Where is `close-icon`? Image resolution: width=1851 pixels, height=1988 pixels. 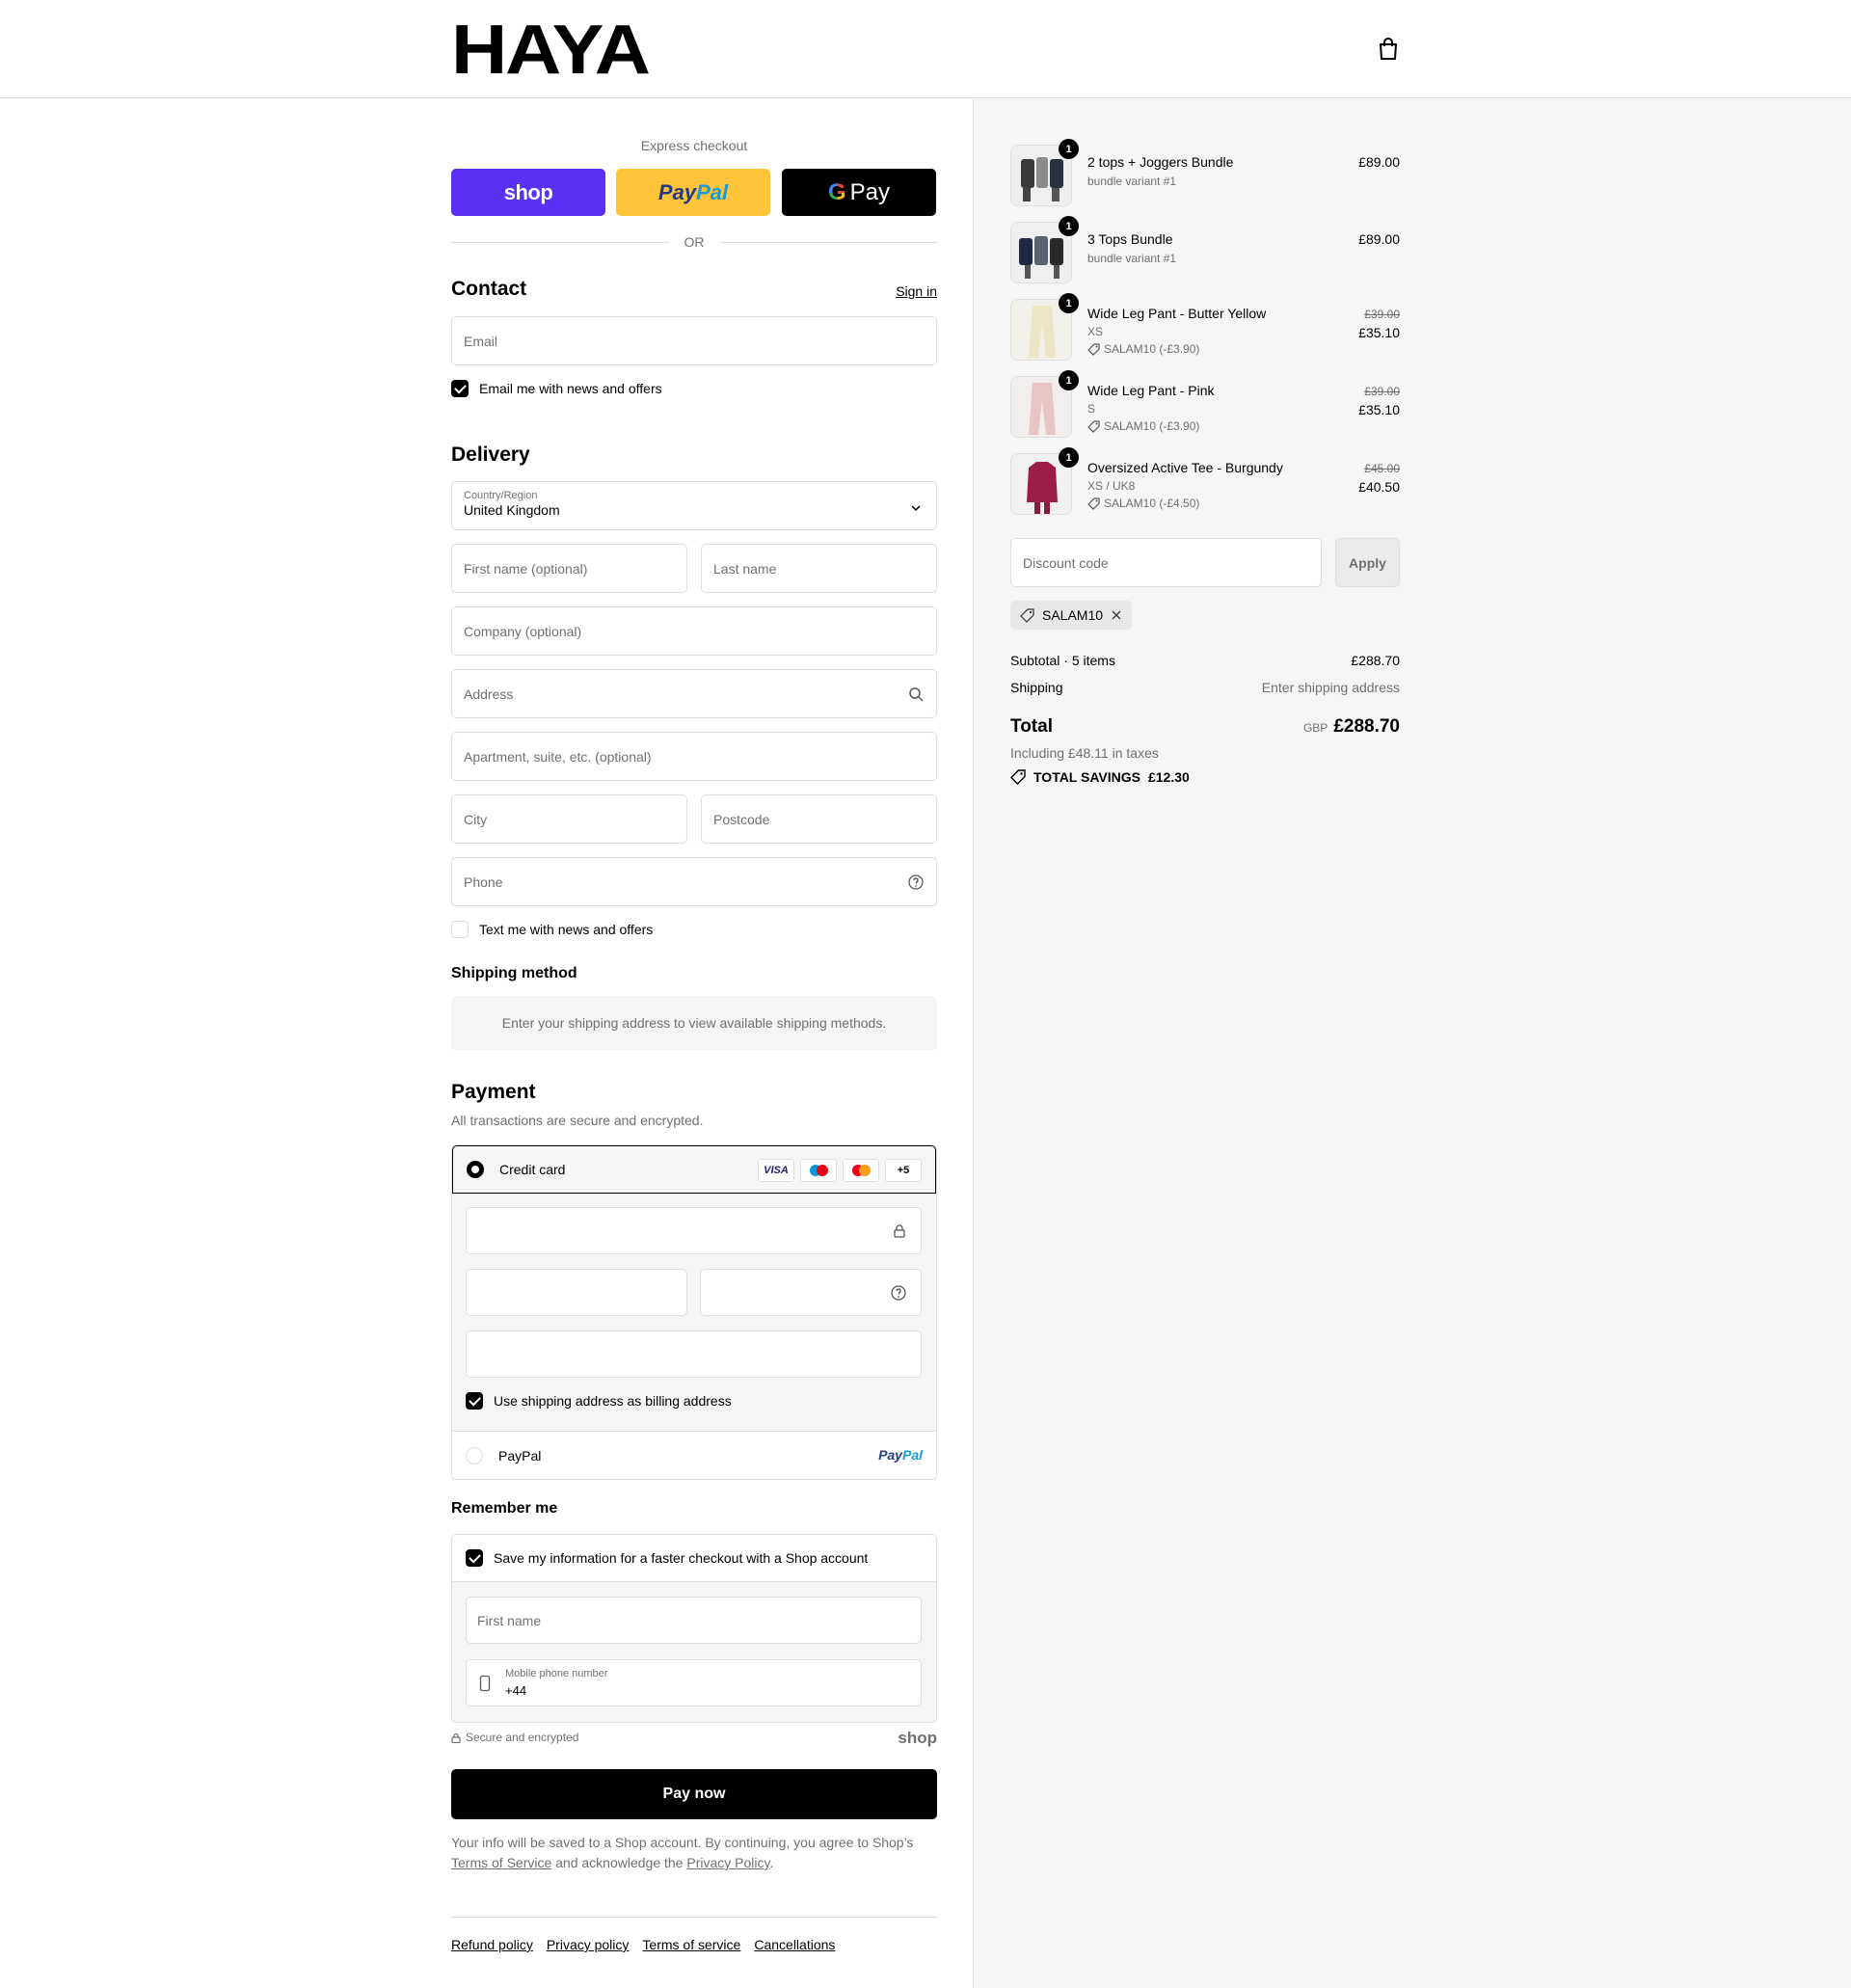 close-icon is located at coordinates (1116, 615).